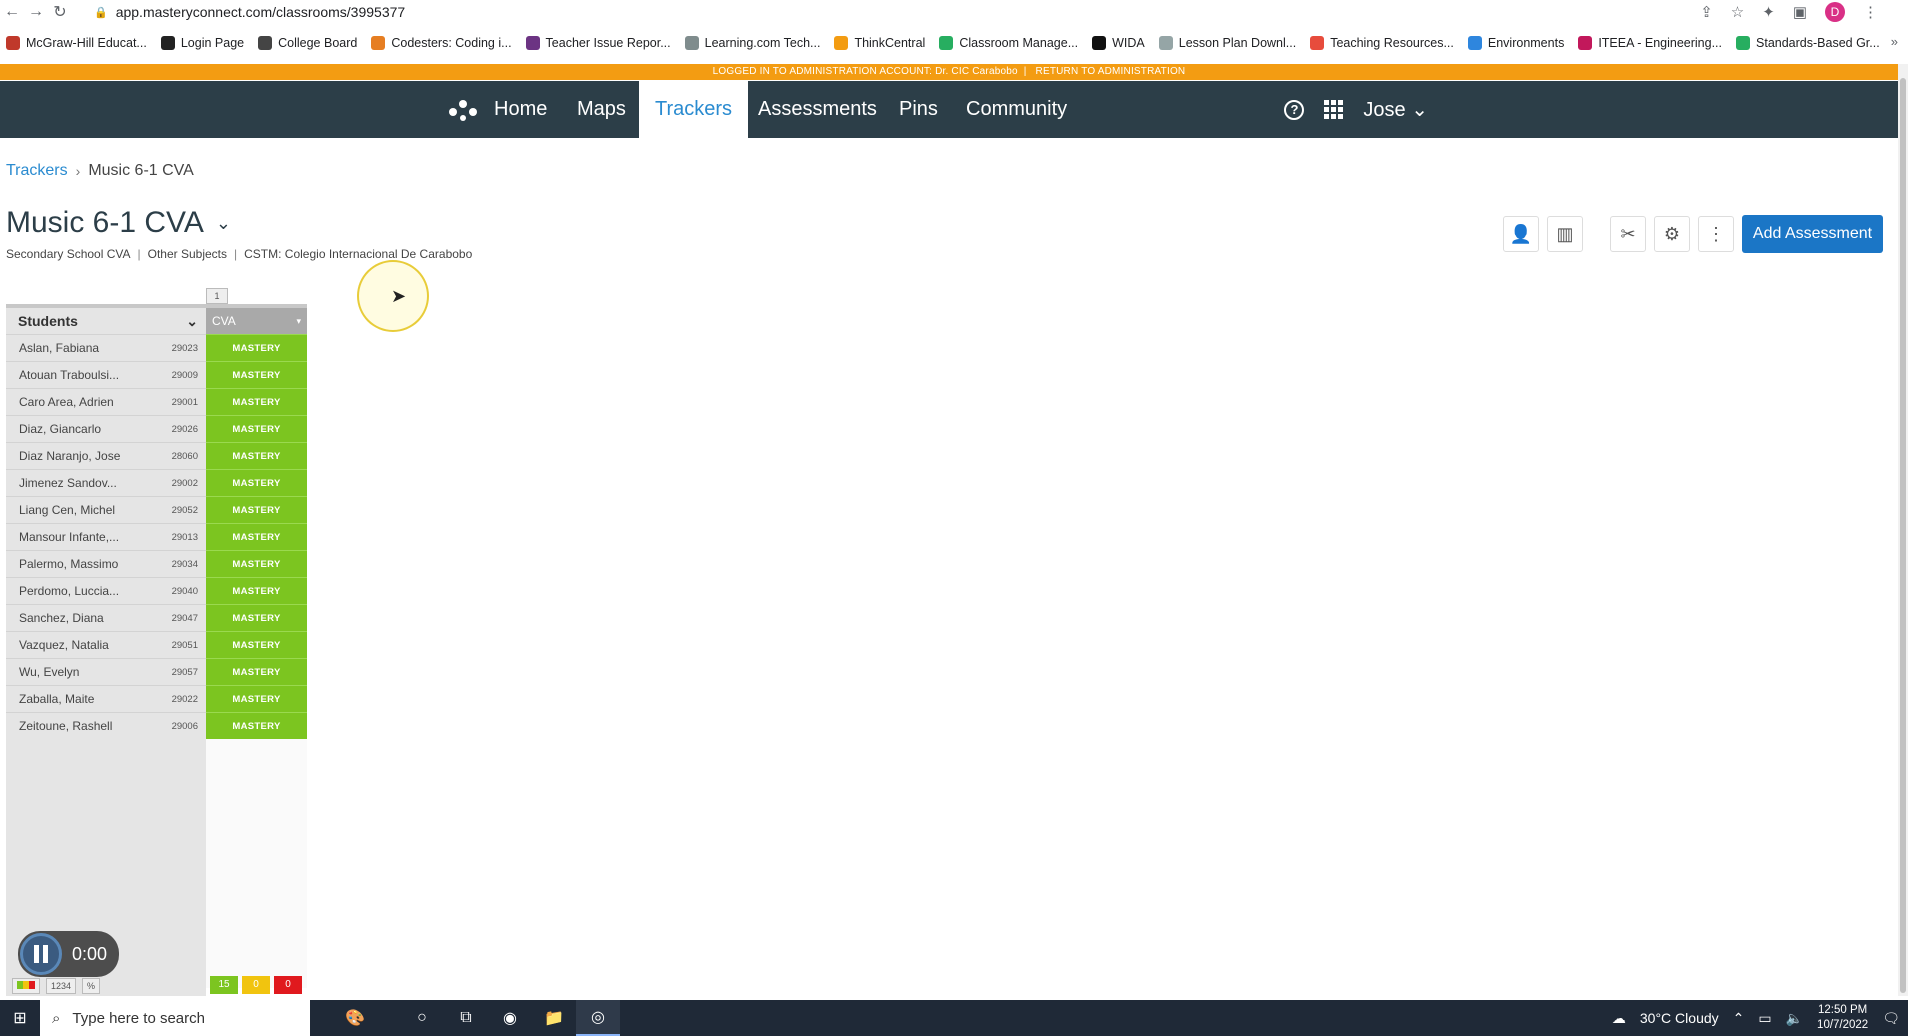  I want to click on student-row: Liang Cen, Michel 29052, so click(106, 509).